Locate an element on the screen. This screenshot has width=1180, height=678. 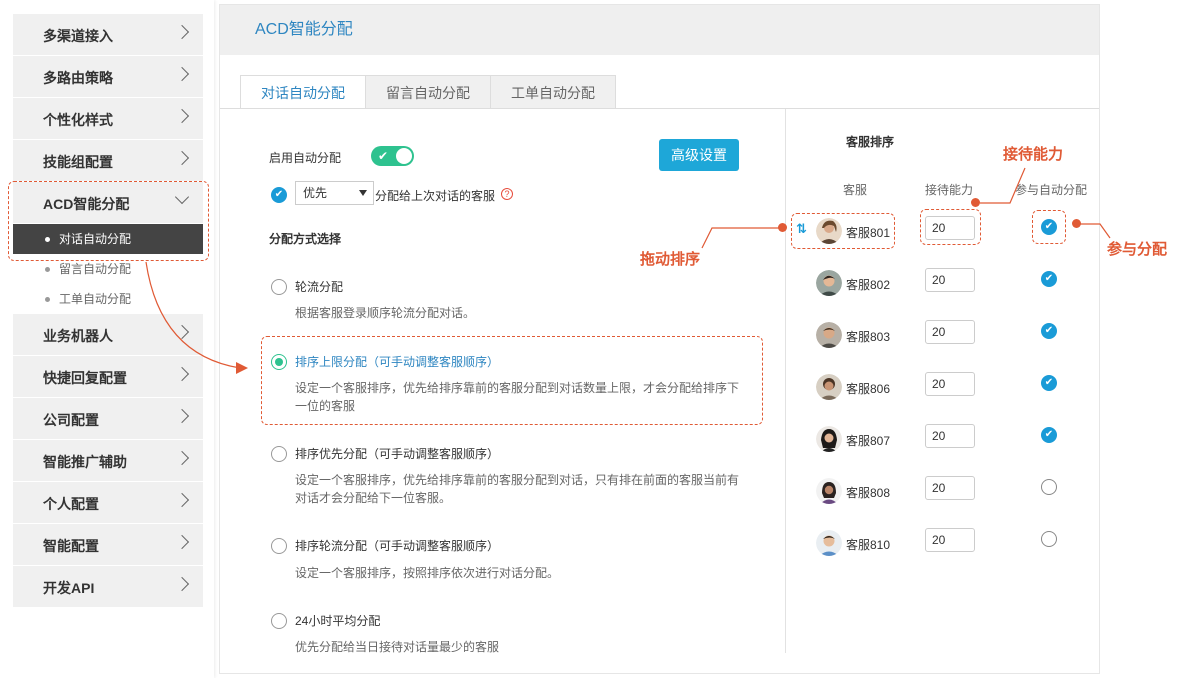
annotation-participate: 参与分配 is located at coordinates (1137, 249).